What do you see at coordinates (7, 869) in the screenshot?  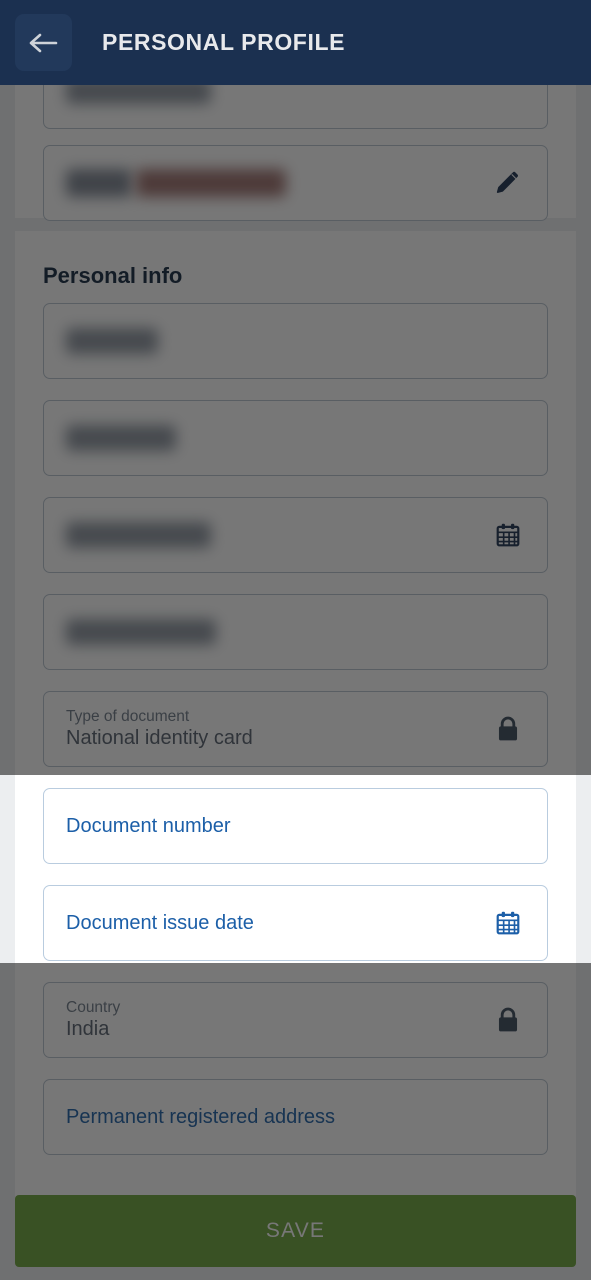 I see `spotlight-left-rail` at bounding box center [7, 869].